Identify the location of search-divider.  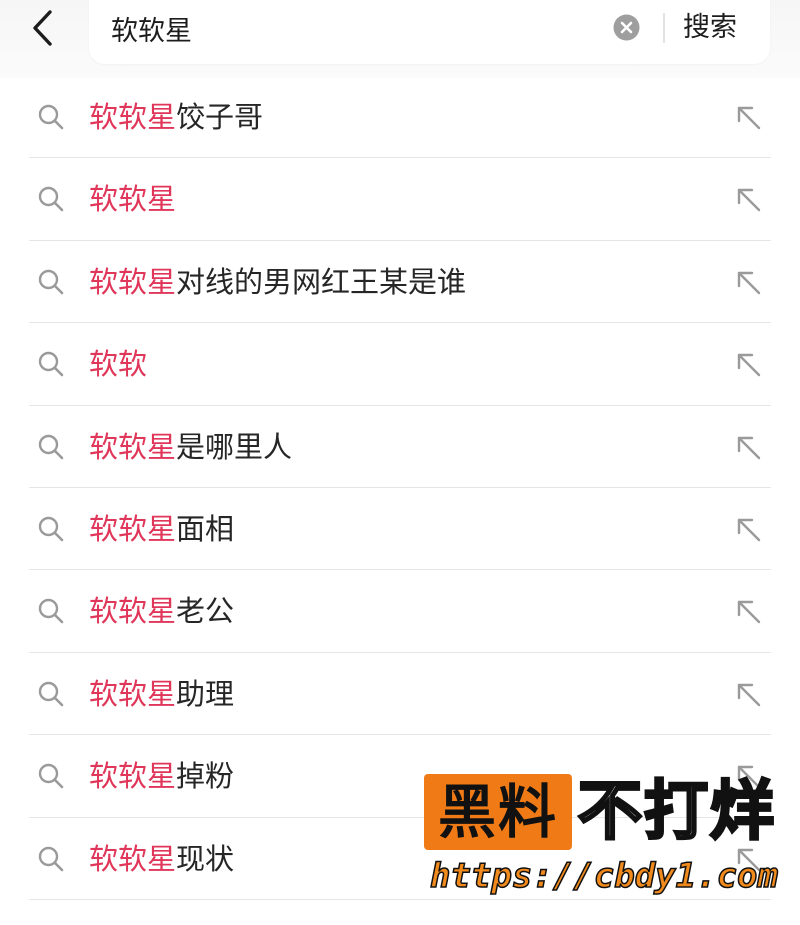
(664, 28).